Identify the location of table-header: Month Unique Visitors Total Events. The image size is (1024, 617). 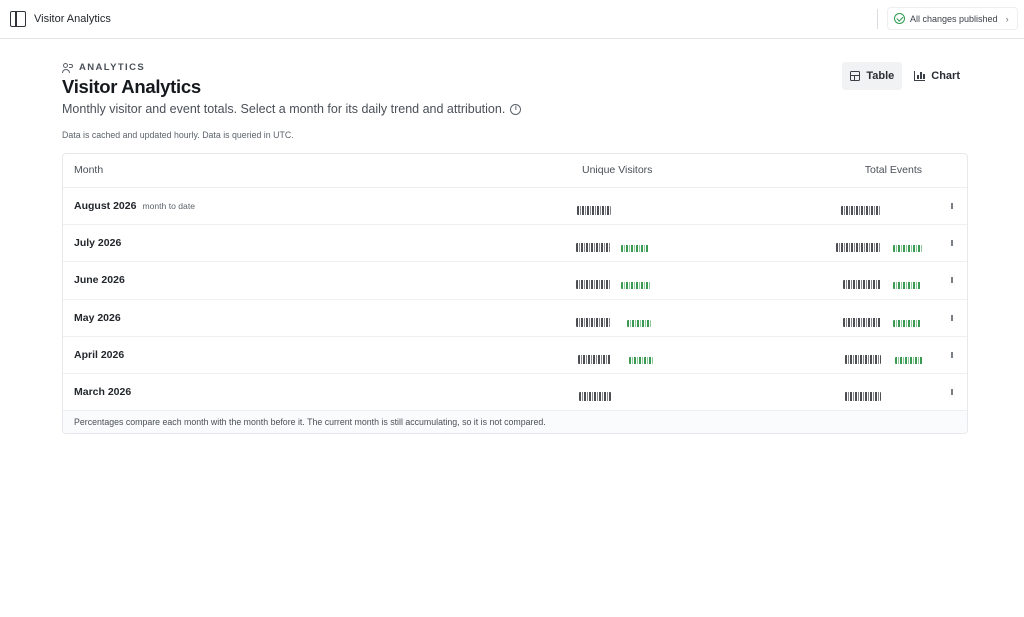
(515, 171).